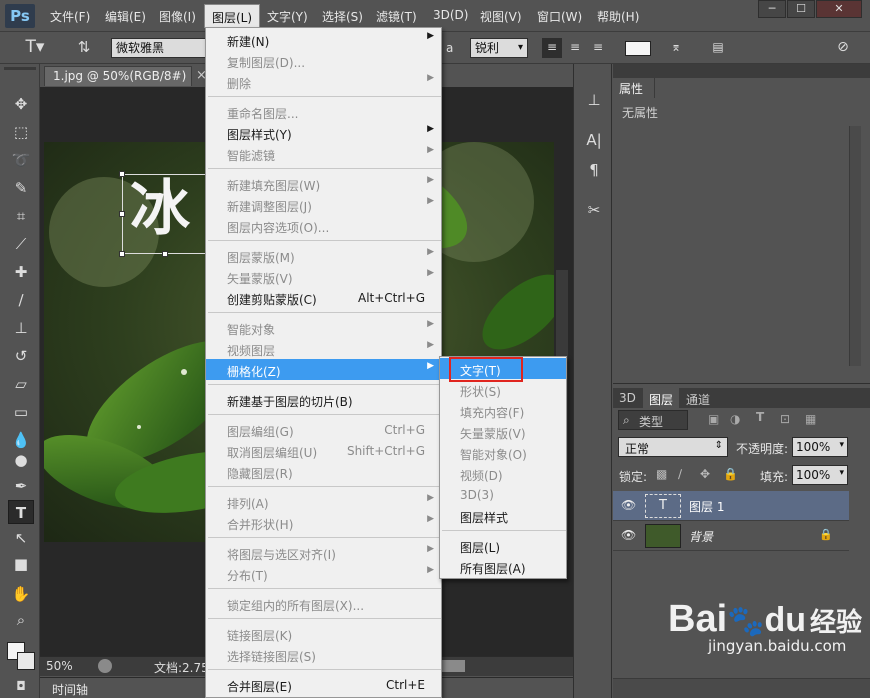 The image size is (870, 698). I want to click on align-right-icon: ≡, so click(598, 48).